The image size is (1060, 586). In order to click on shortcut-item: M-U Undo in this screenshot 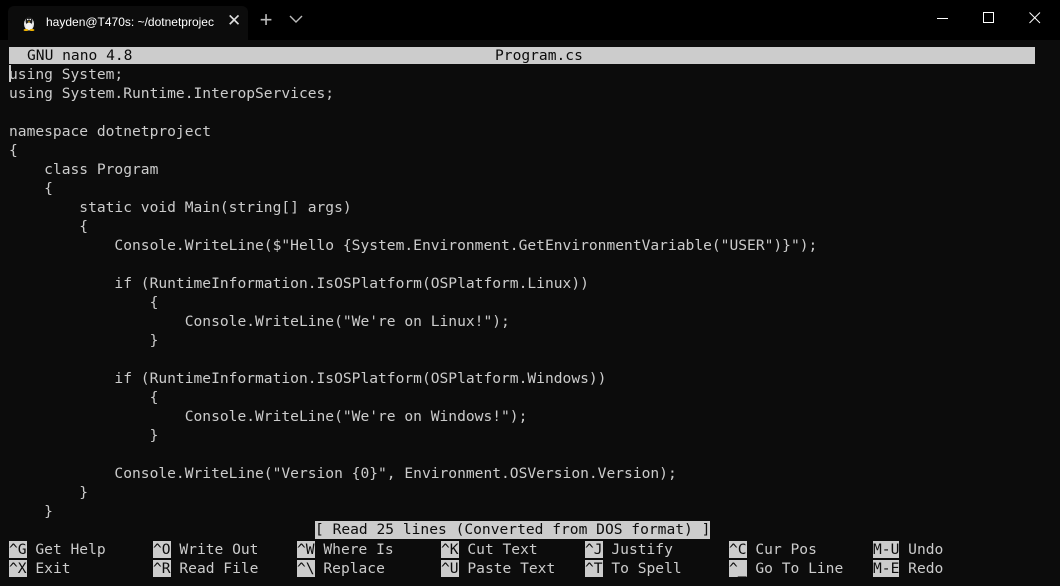, I will do `click(908, 549)`.